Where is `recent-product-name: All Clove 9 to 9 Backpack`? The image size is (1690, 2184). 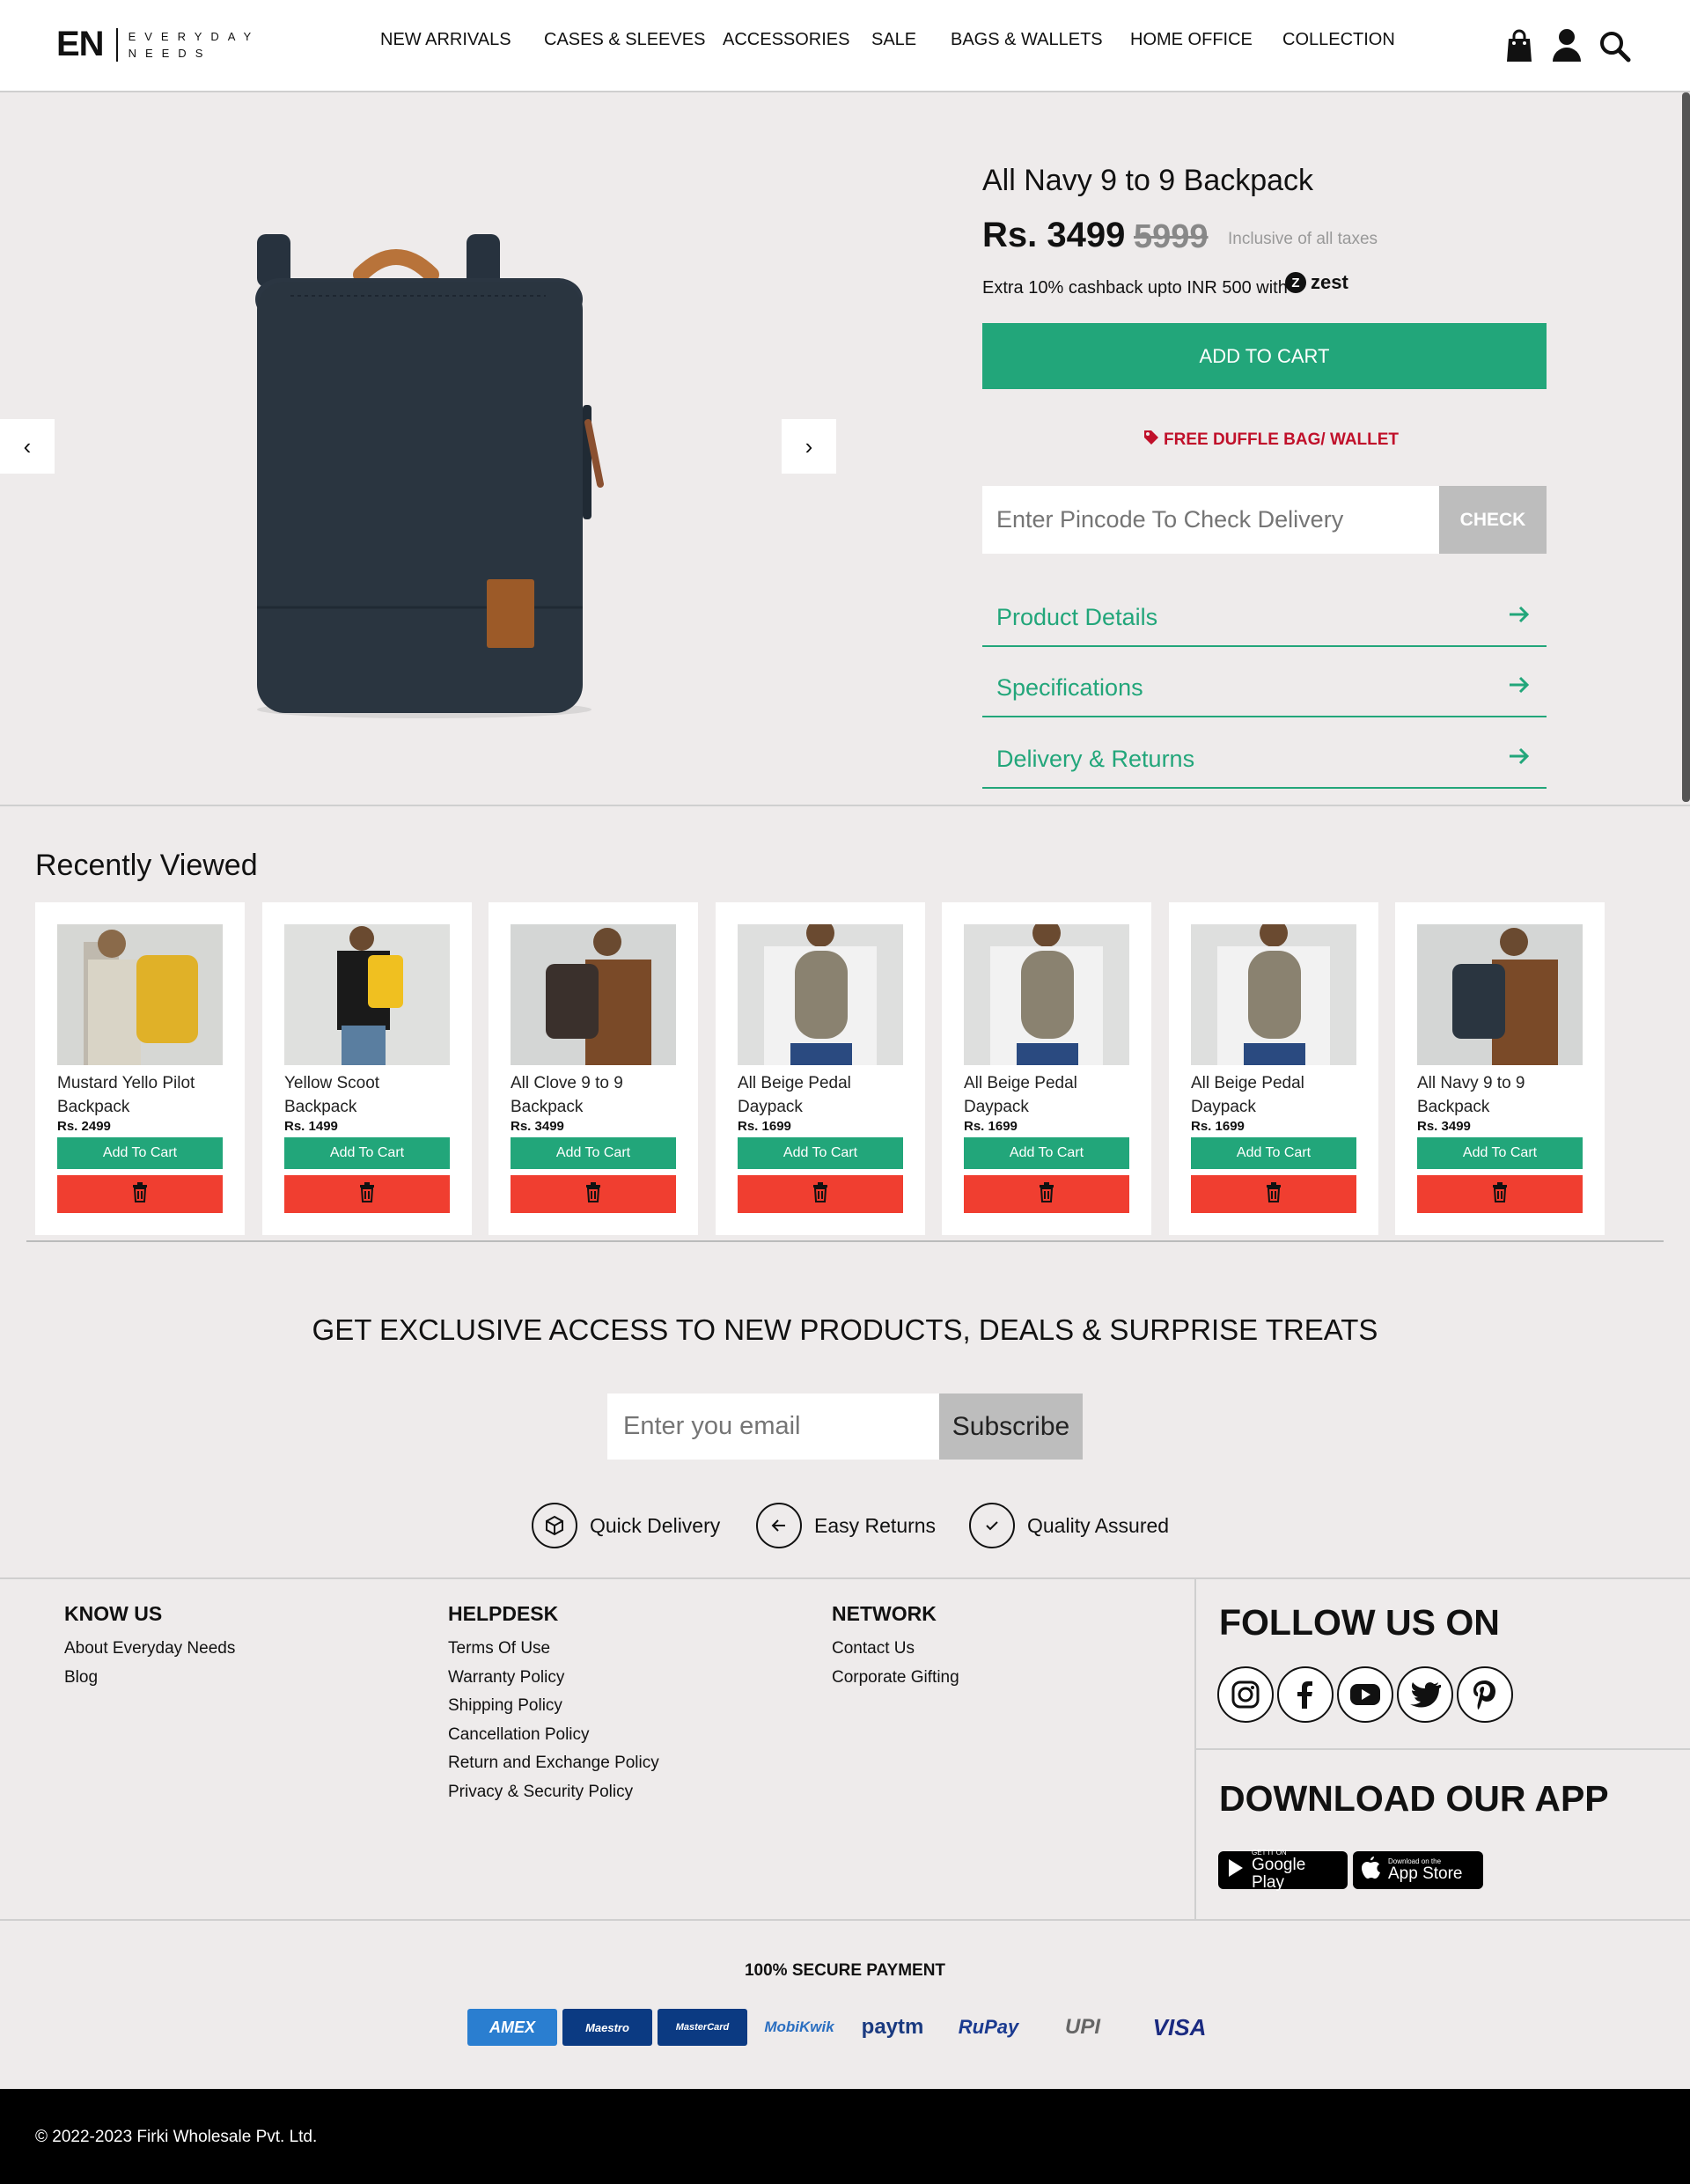
recent-product-name: All Clove 9 to 9 Backpack is located at coordinates (594, 1095).